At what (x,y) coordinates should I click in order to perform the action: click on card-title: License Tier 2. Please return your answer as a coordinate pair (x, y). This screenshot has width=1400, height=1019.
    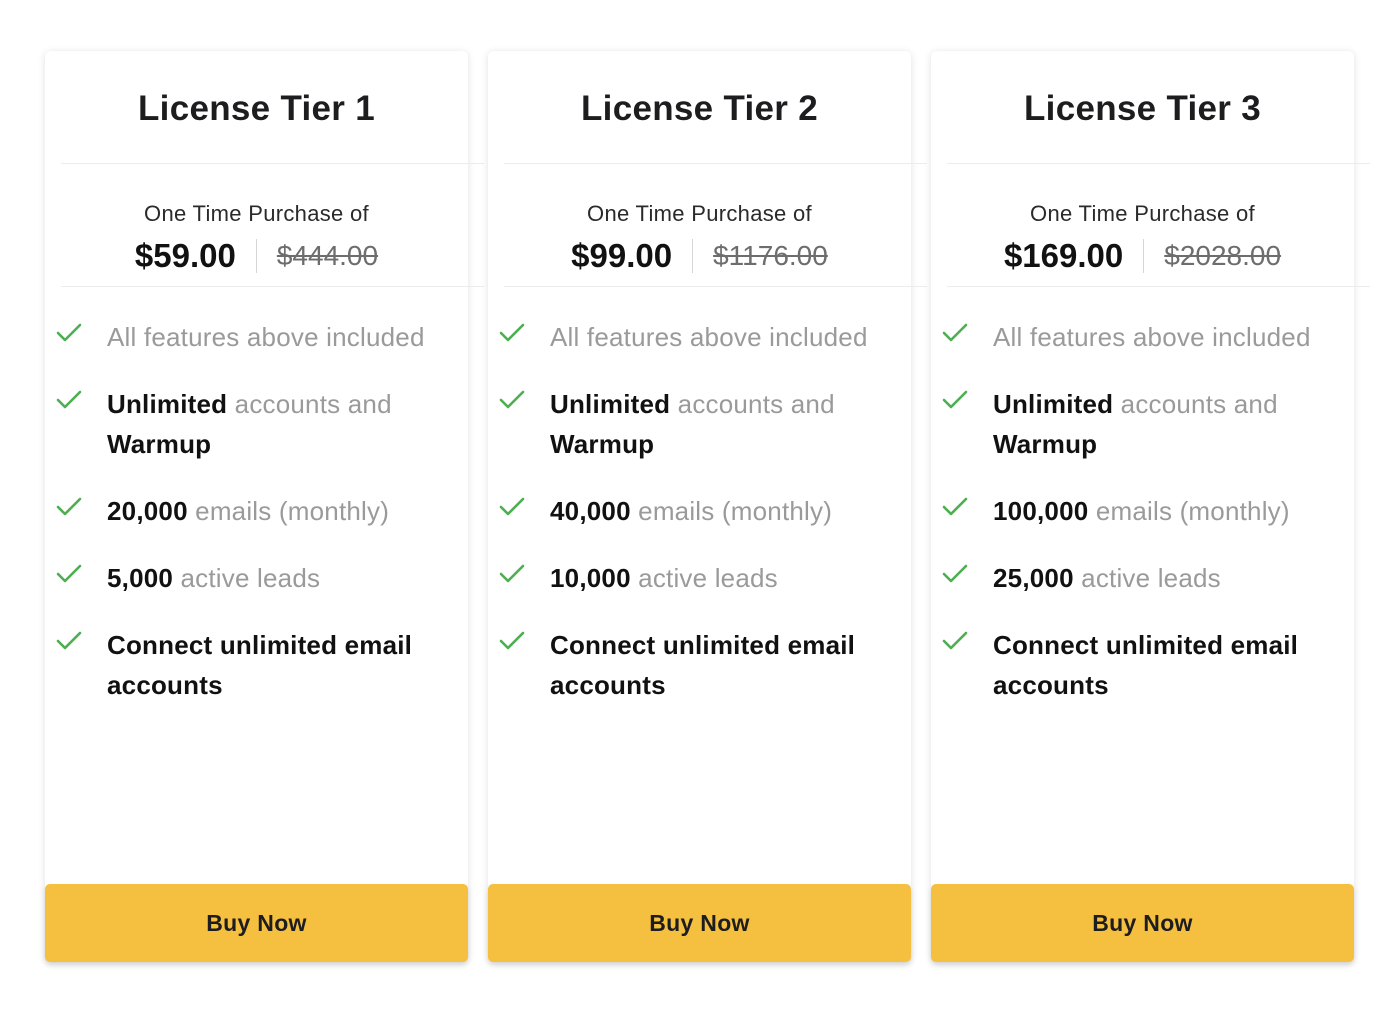
    Looking at the image, I should click on (699, 108).